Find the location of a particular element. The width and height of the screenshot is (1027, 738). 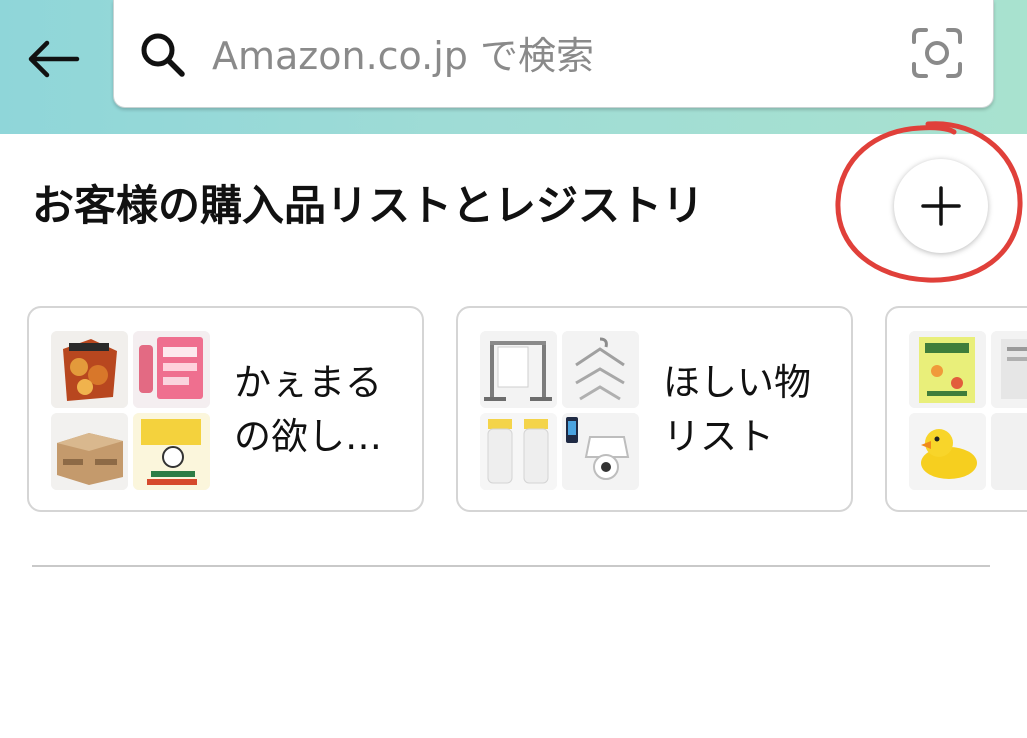

list-card: ほしい物 リスト is located at coordinates (654, 409).